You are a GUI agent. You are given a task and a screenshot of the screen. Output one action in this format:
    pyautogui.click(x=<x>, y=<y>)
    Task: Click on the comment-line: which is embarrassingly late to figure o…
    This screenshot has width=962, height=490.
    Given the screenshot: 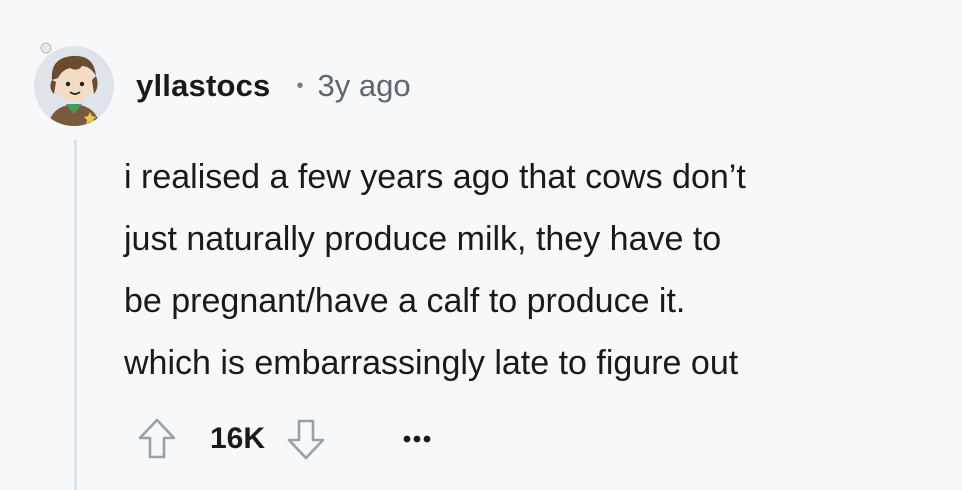 What is the action you would take?
    pyautogui.click(x=431, y=363)
    